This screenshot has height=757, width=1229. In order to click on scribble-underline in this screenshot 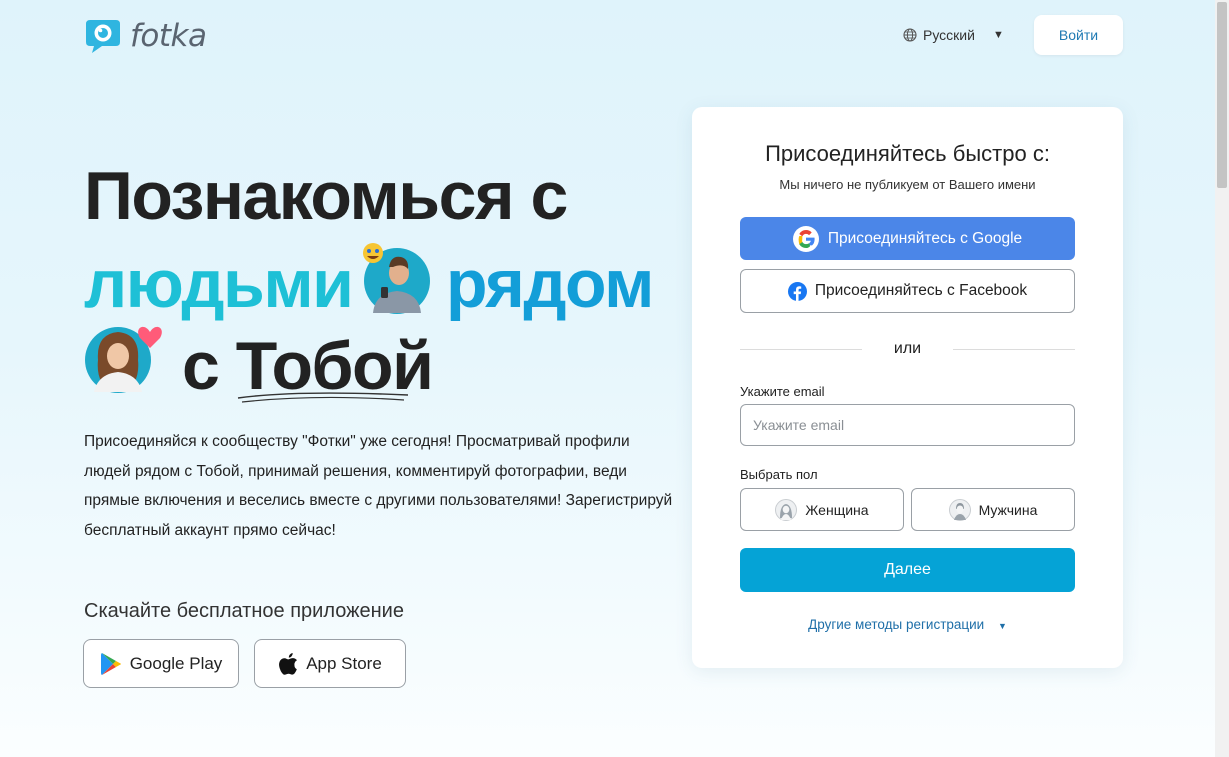, I will do `click(323, 397)`.